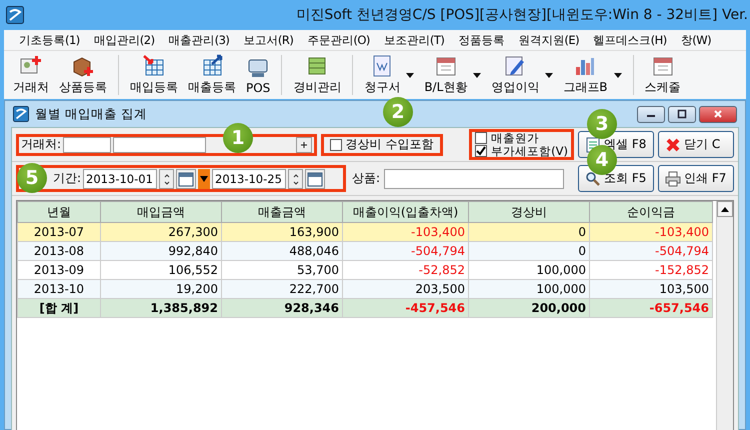 The height and width of the screenshot is (430, 750). What do you see at coordinates (382, 144) in the screenshot?
I see `checkbox: 경상비 수입포함` at bounding box center [382, 144].